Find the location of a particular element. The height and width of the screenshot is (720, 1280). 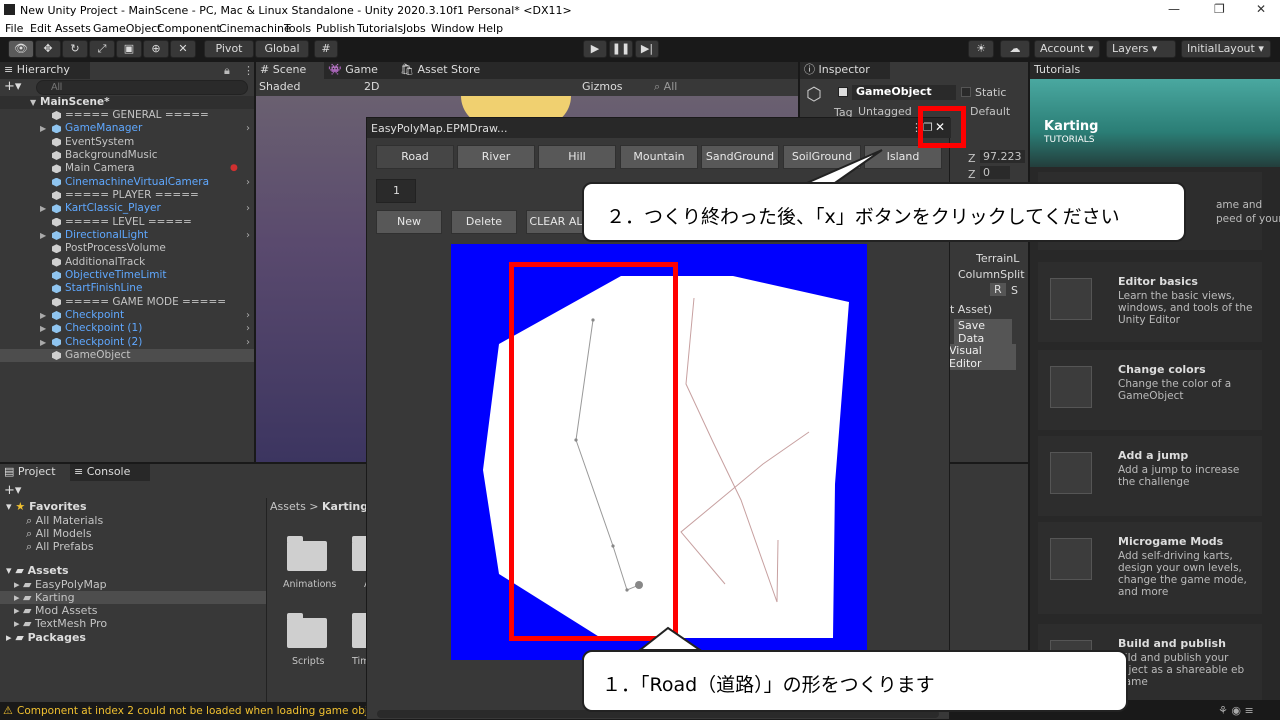

callout-step2: ２．つくり終わった後、「x」ボタンをクリックしてください is located at coordinates (884, 212).